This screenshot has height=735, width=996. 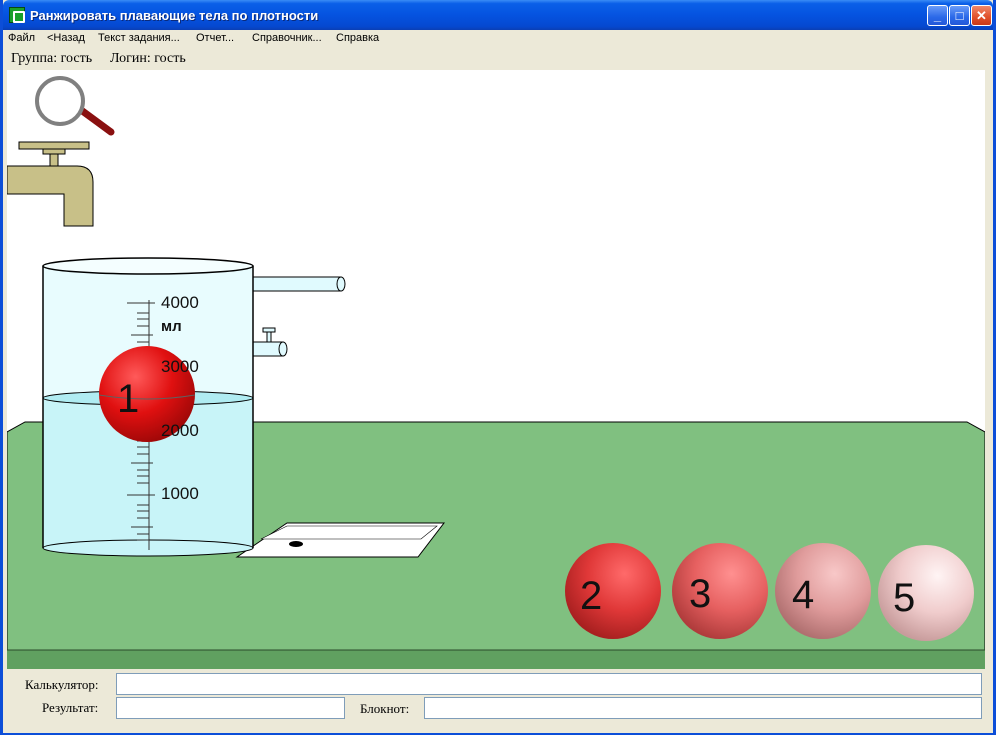 I want to click on user-info-bar: Группа: гость Логин: гость, so click(x=498, y=59).